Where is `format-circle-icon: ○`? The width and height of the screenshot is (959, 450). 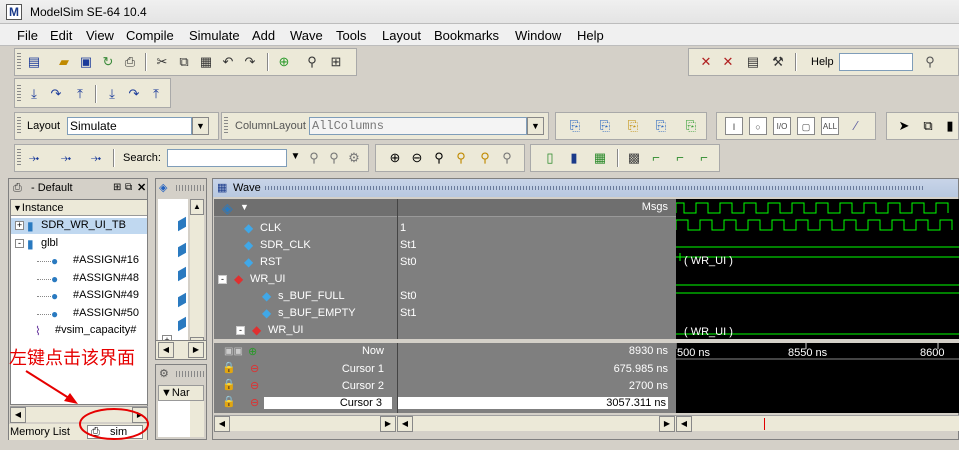 format-circle-icon: ○ is located at coordinates (758, 126).